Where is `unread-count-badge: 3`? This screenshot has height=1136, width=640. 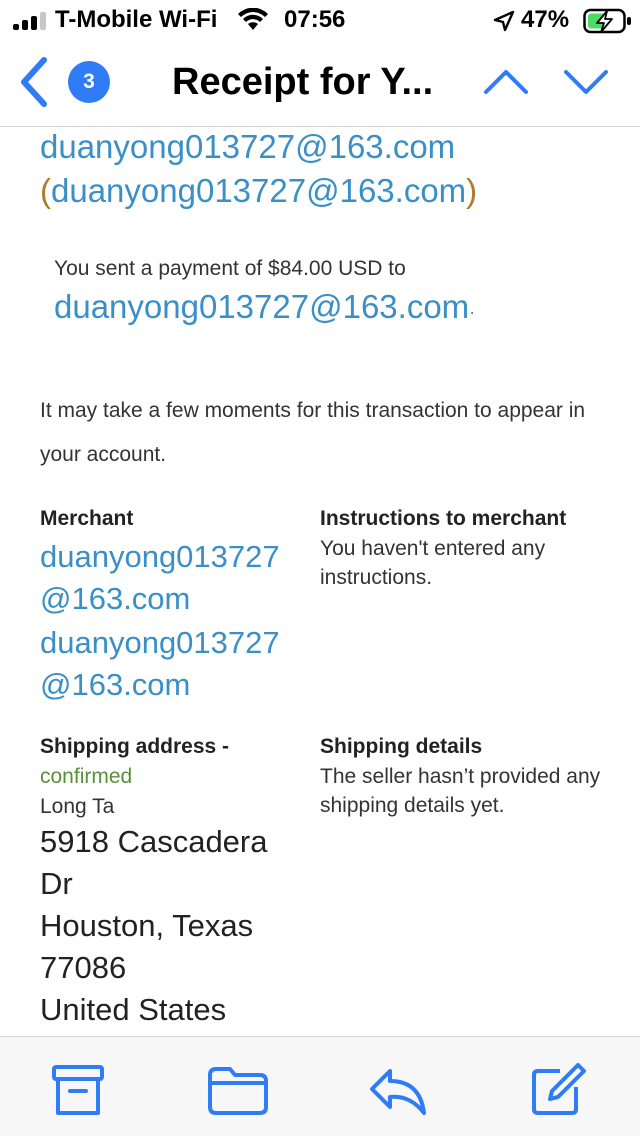 unread-count-badge: 3 is located at coordinates (89, 82).